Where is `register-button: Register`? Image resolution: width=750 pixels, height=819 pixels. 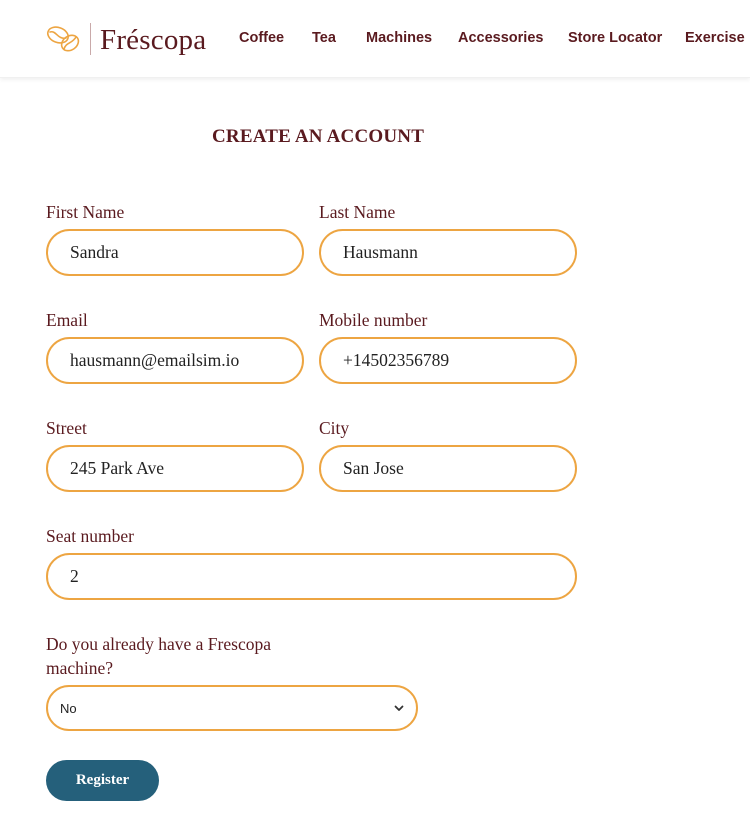
register-button: Register is located at coordinates (102, 780).